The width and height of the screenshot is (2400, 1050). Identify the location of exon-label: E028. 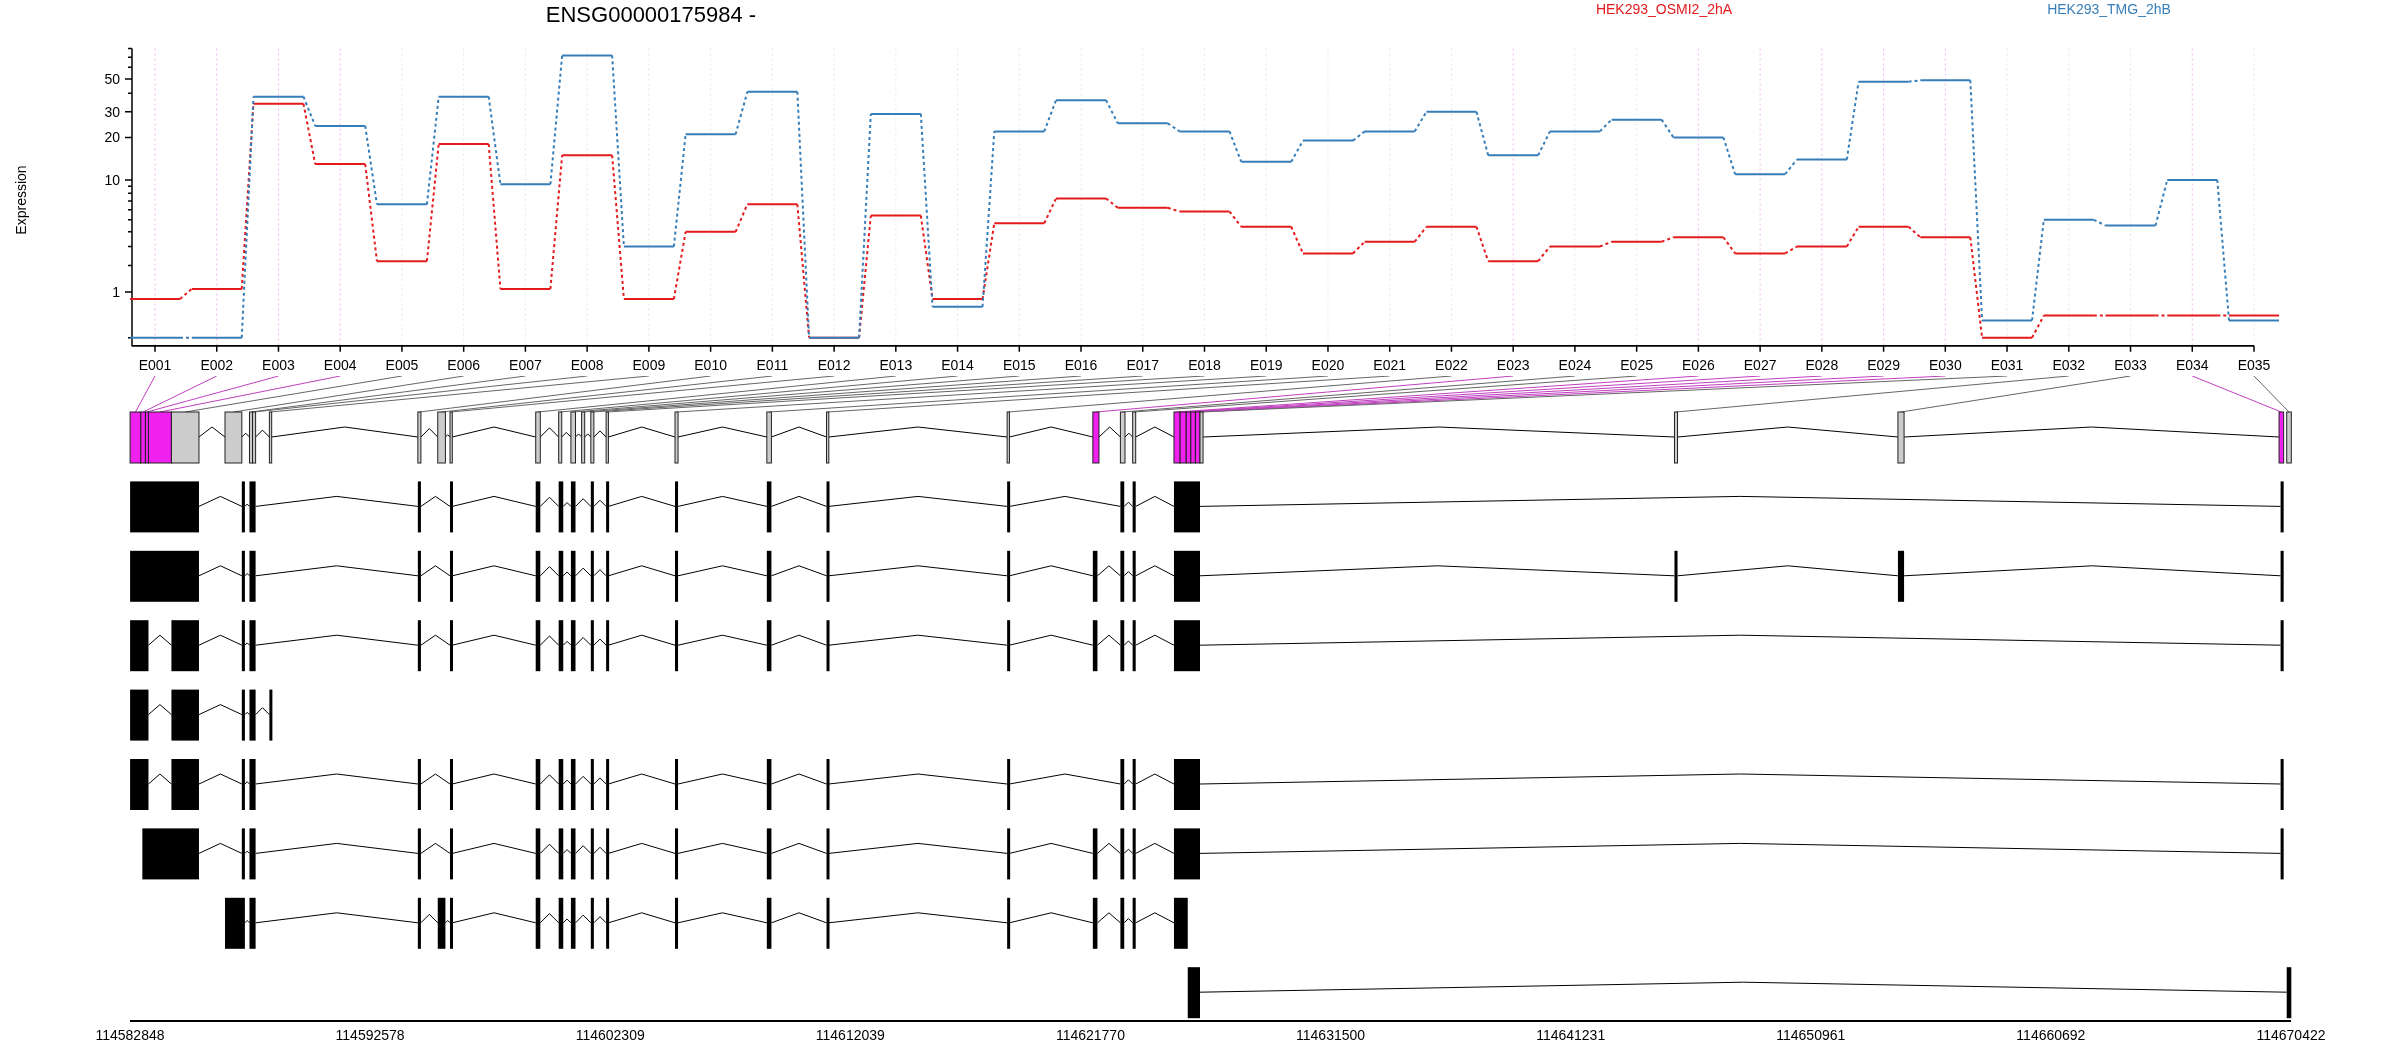
(1822, 365).